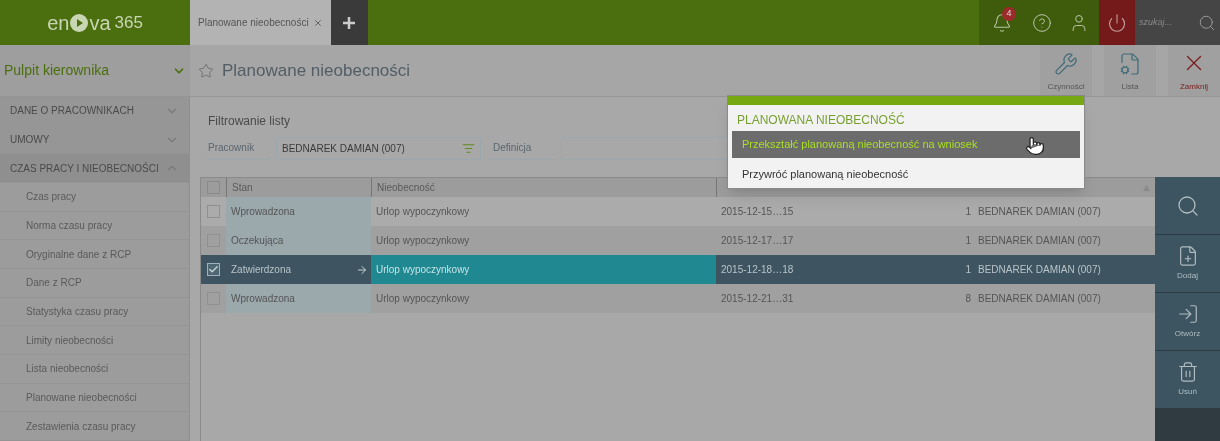  I want to click on plus-icon, so click(349, 22).